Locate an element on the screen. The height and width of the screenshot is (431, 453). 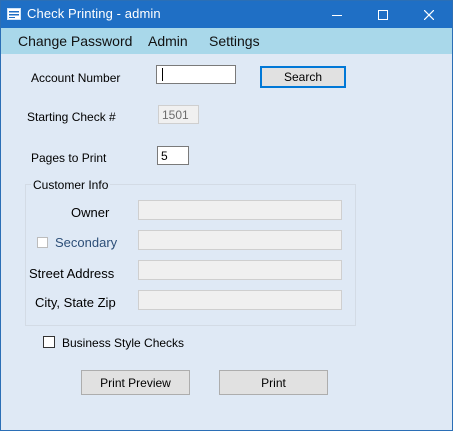
maximize-button is located at coordinates (383, 14).